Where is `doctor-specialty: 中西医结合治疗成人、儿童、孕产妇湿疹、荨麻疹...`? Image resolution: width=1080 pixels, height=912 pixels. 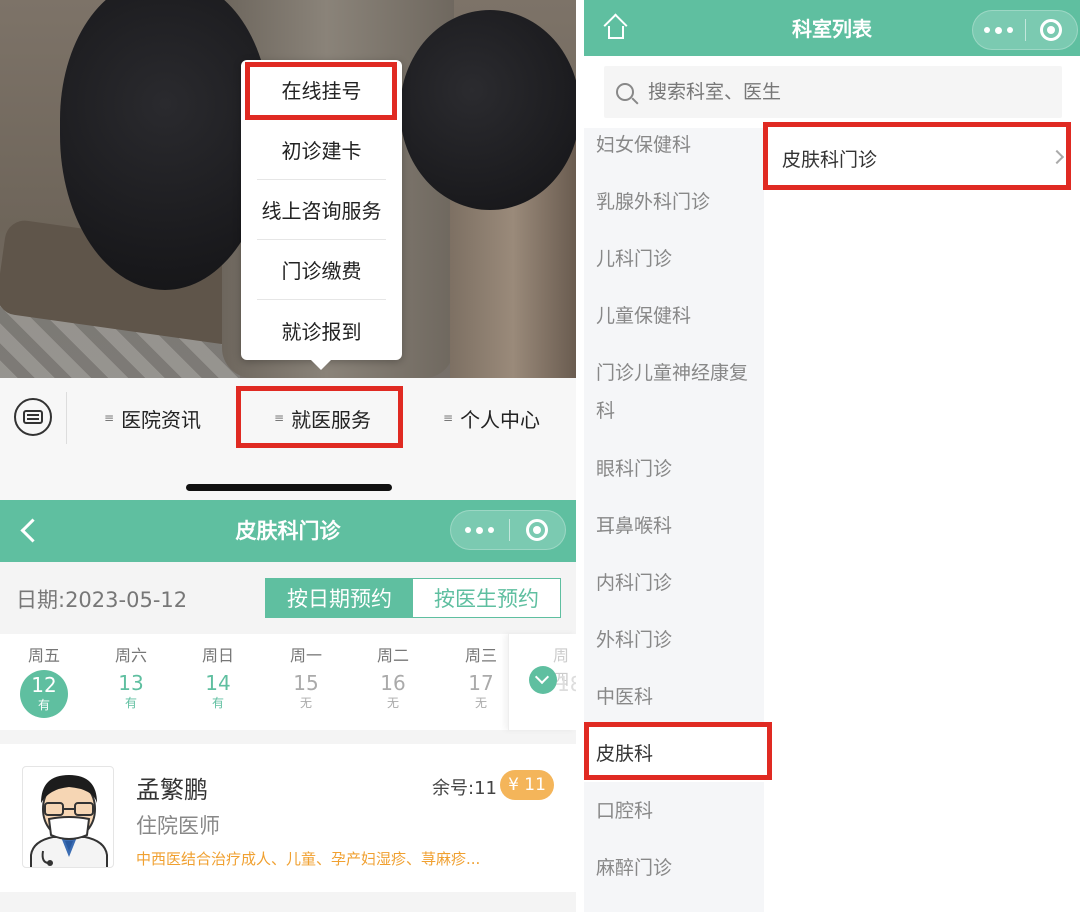 doctor-specialty: 中西医结合治疗成人、儿童、孕产妇湿疹、荨麻疹... is located at coordinates (308, 859).